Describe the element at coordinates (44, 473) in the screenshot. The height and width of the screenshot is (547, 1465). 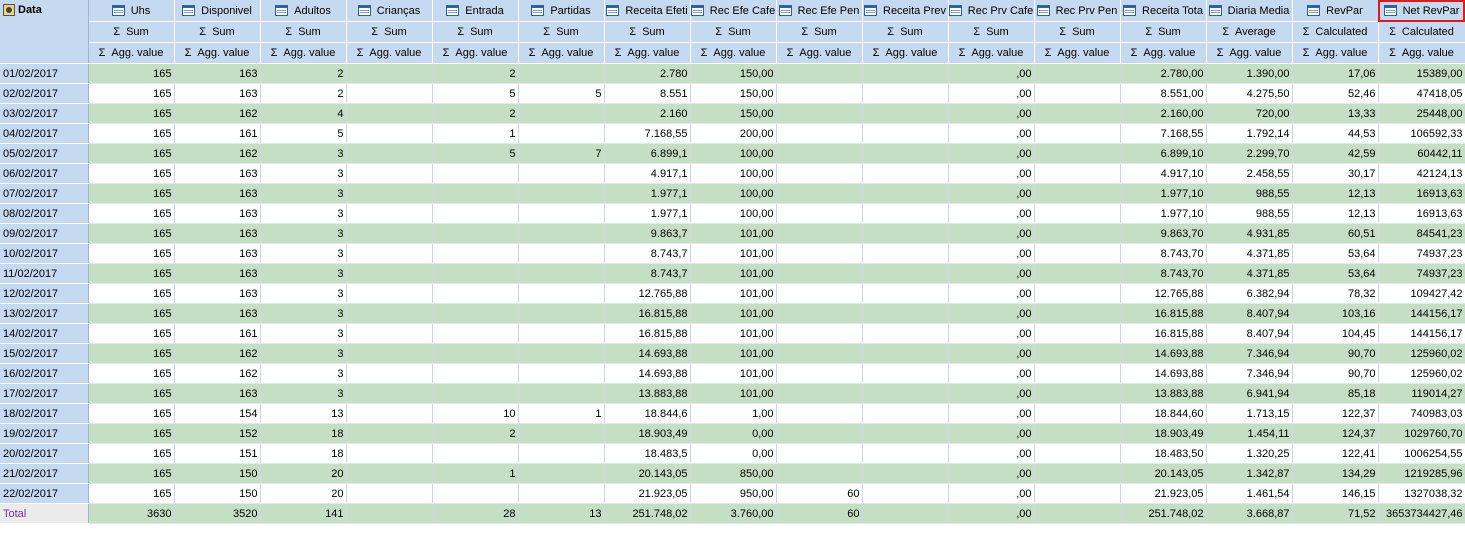
I see `row-date-header: 21/02/2017` at that location.